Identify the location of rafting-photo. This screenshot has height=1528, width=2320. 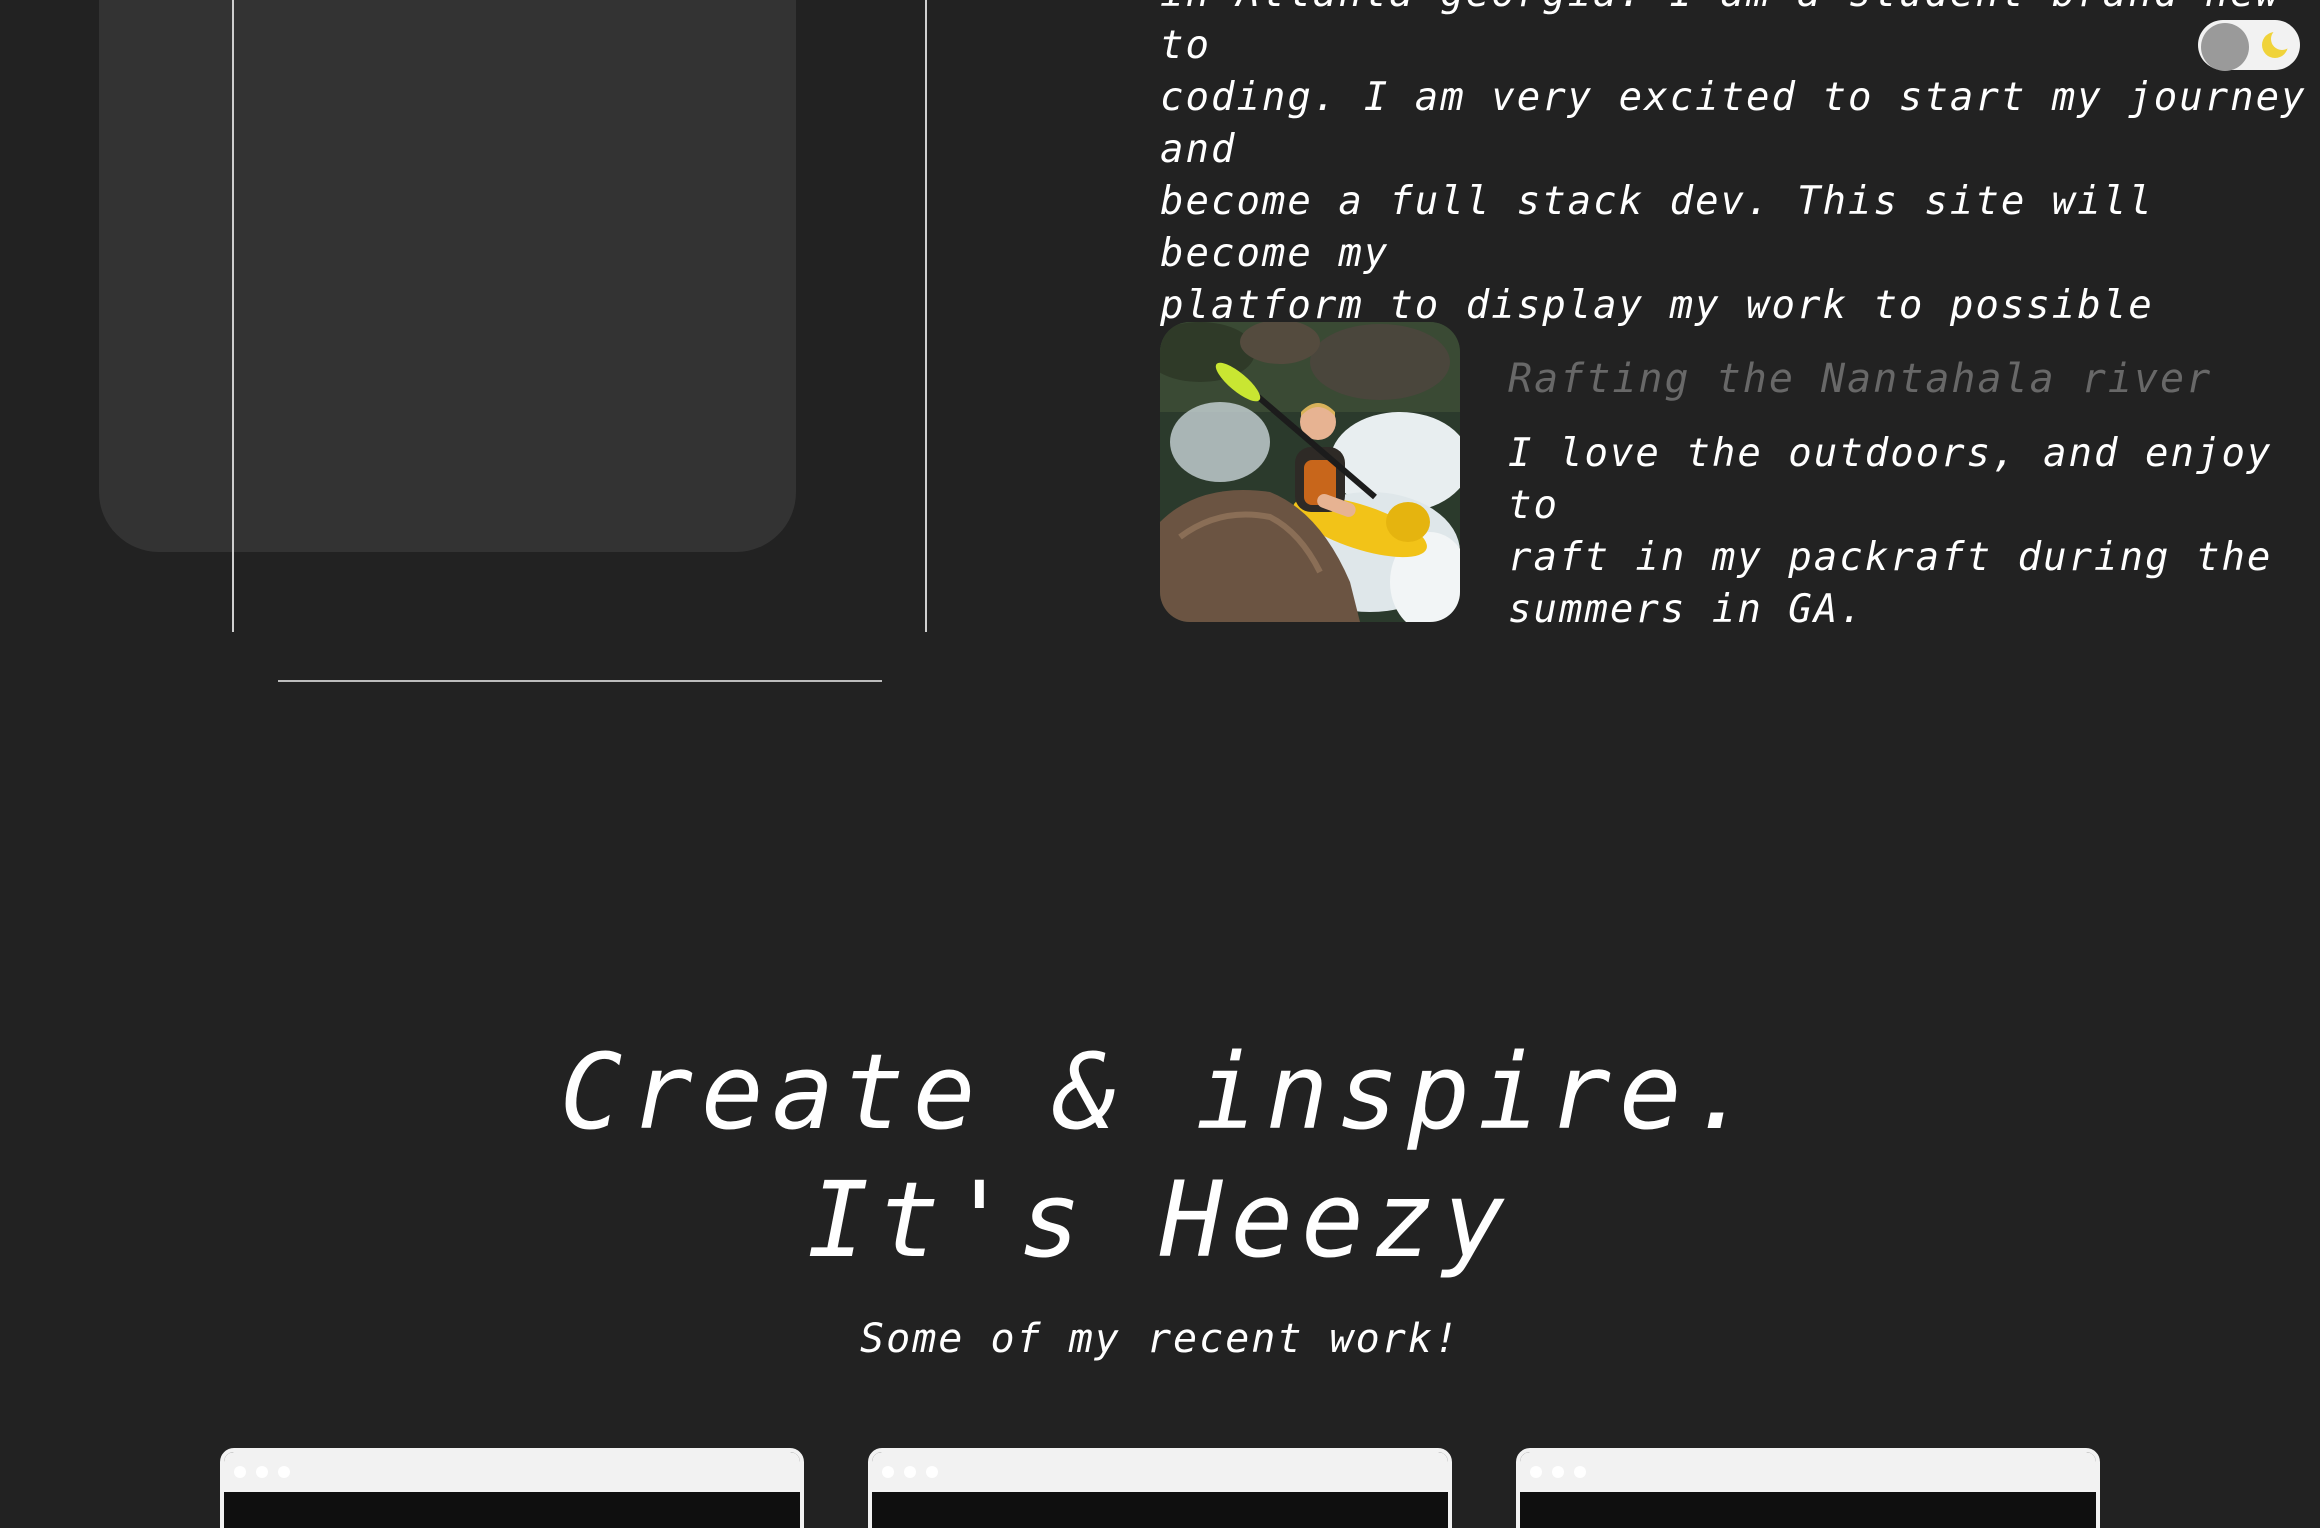
(1310, 472).